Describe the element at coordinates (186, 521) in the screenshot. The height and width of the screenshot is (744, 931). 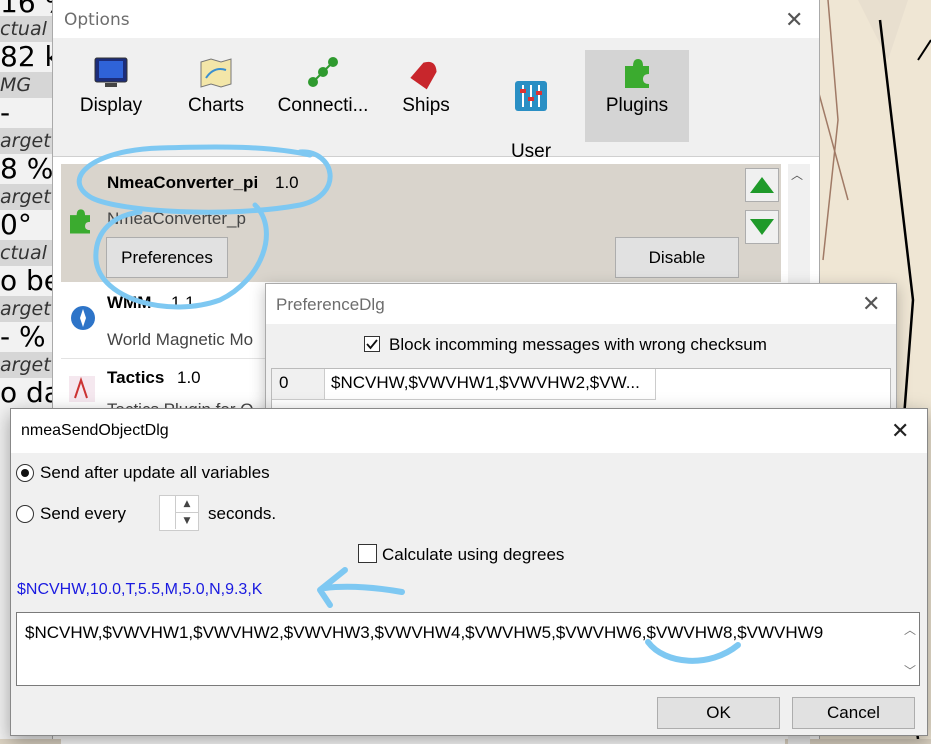
I see `spin-down-icon: ▼` at that location.